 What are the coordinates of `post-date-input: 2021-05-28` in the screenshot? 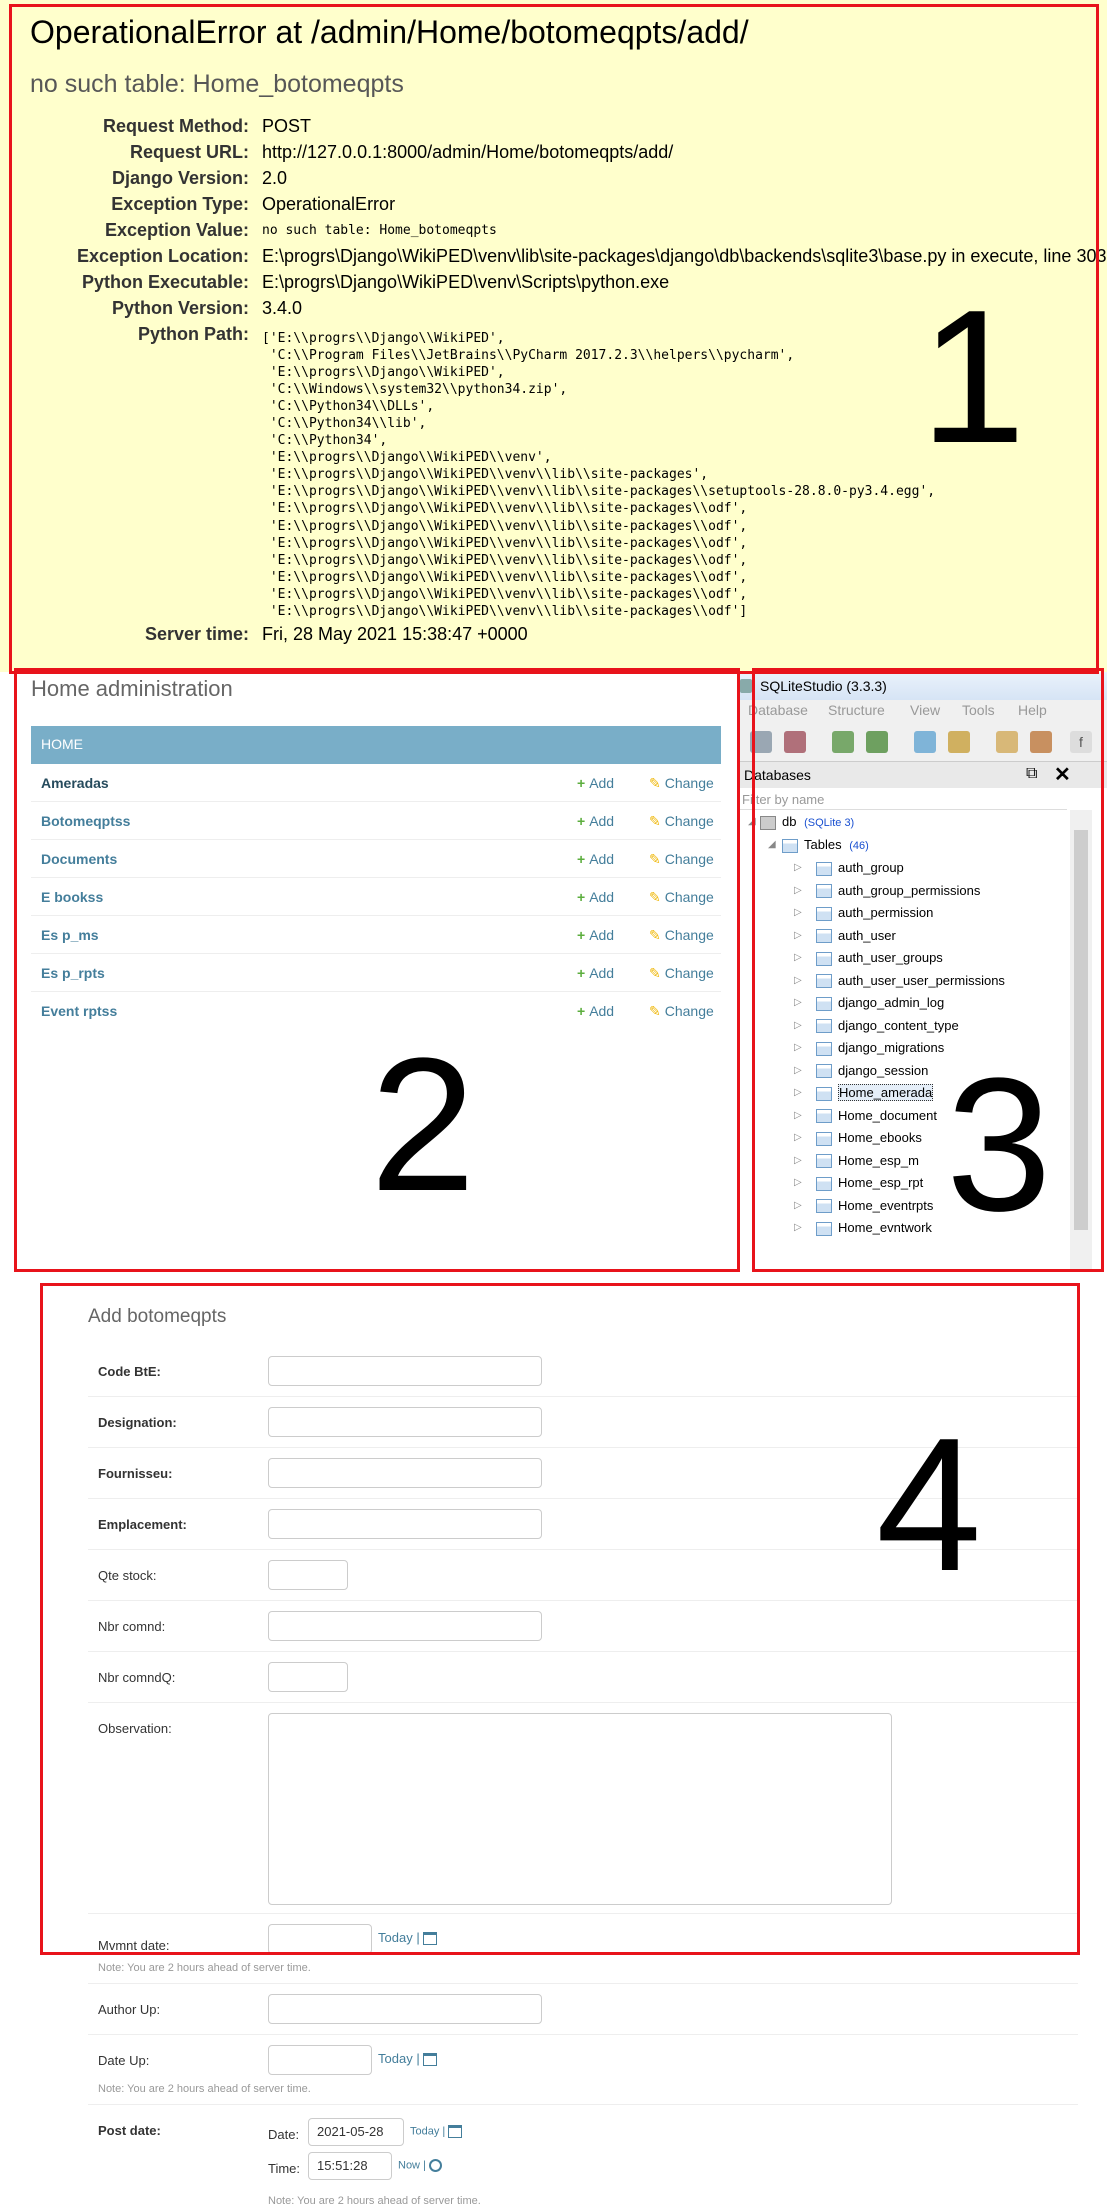 It's located at (356, 2132).